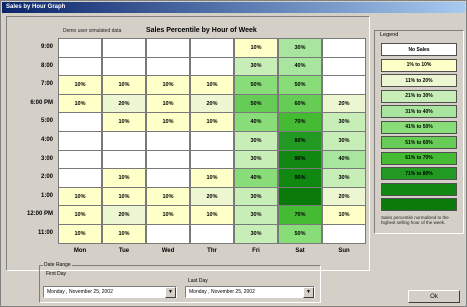 This screenshot has width=467, height=307. I want to click on date-range-title: Date Range, so click(57, 265).